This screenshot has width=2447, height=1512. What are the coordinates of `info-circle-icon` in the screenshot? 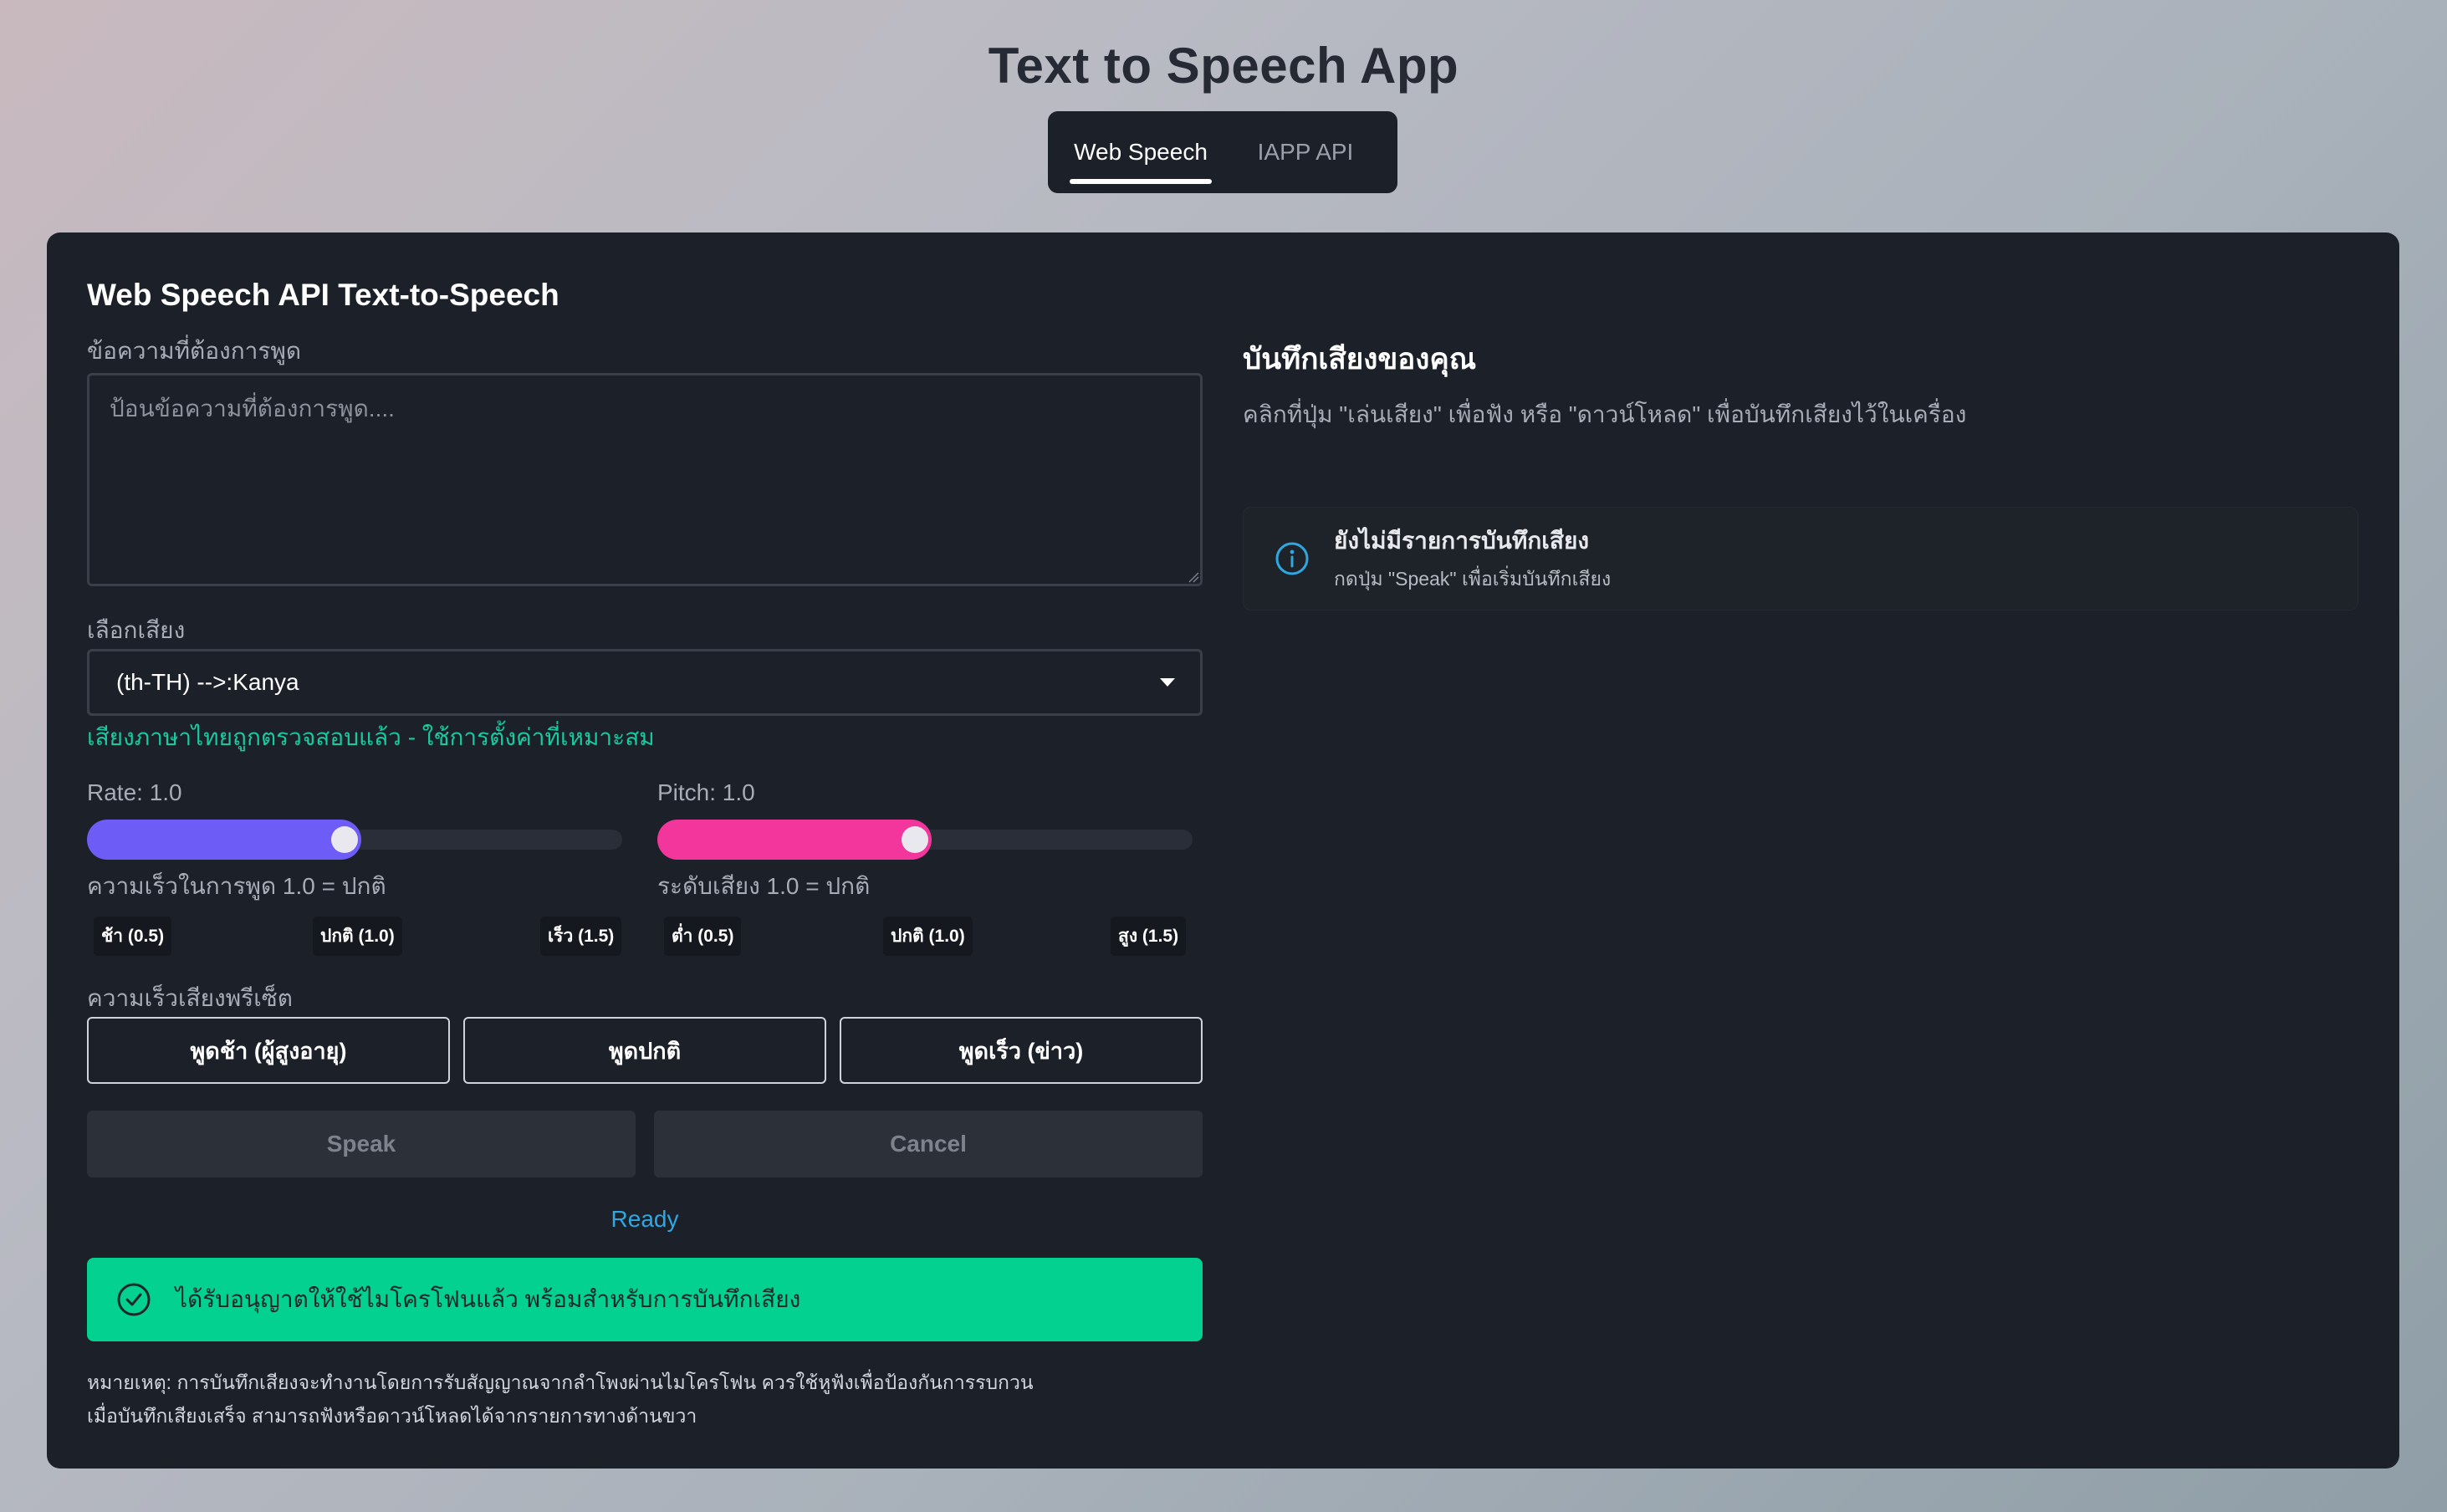 It's located at (1292, 558).